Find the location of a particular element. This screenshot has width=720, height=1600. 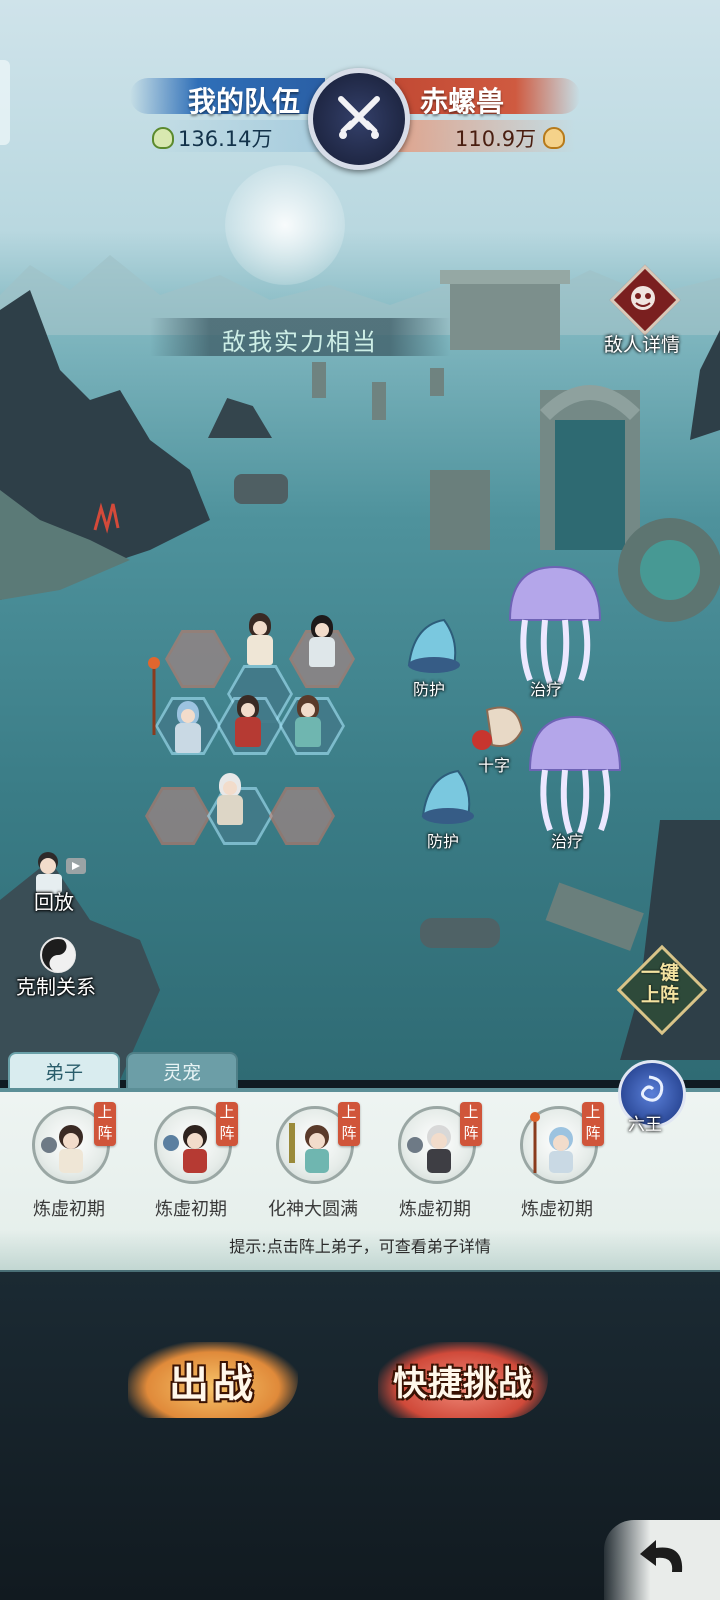

enemy-detail-label: 敌人详情 is located at coordinates (642, 345).